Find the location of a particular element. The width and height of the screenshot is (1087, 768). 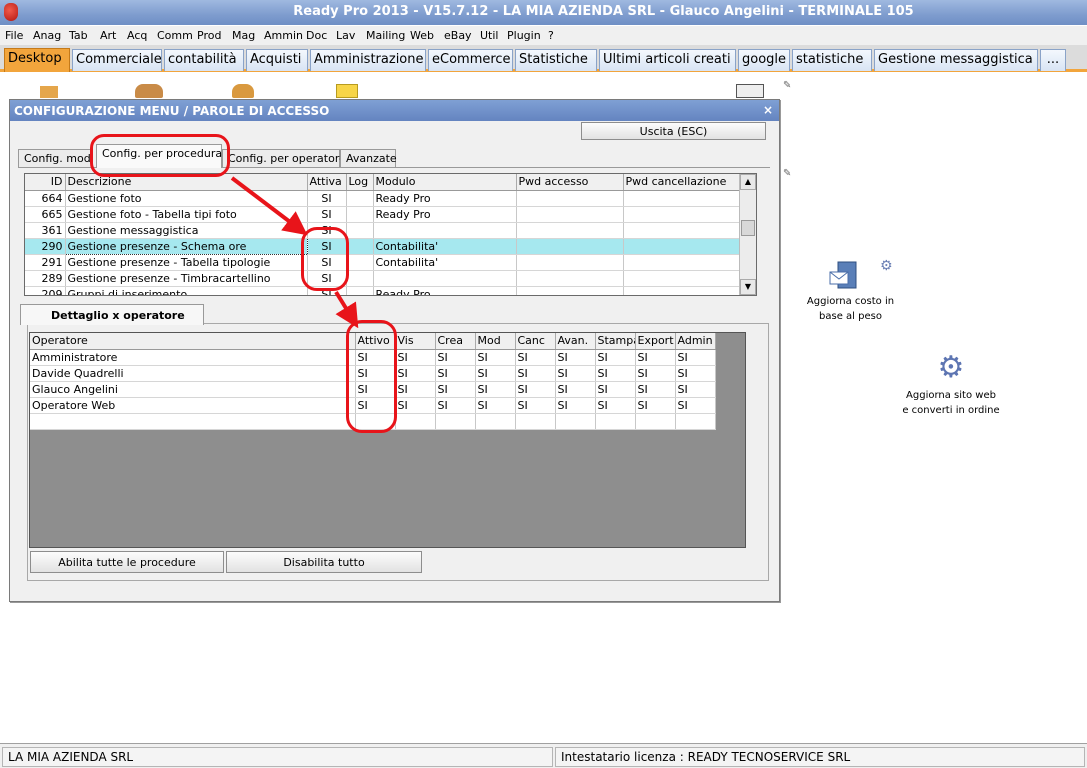

enable-all-button: Abilita tutte le procedure is located at coordinates (127, 562).